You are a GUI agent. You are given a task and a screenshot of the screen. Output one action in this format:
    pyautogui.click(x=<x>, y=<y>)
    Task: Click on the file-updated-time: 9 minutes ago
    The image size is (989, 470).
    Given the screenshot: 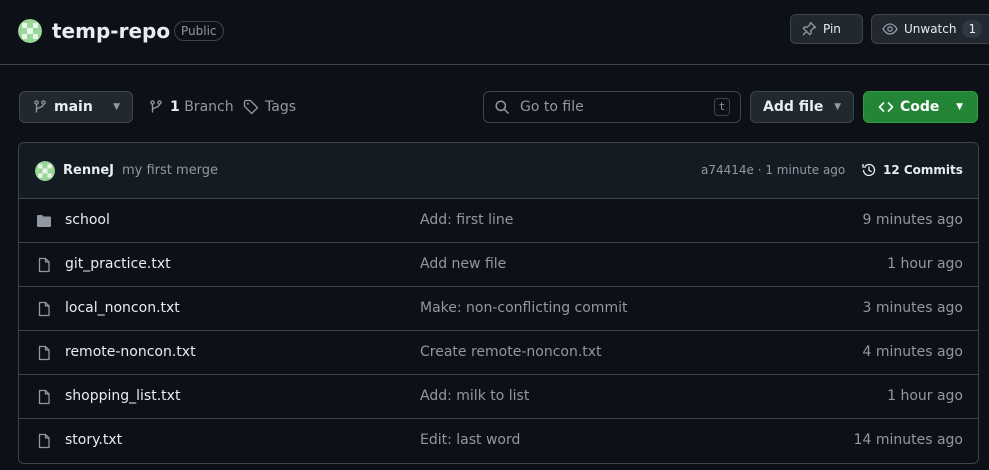 What is the action you would take?
    pyautogui.click(x=912, y=220)
    